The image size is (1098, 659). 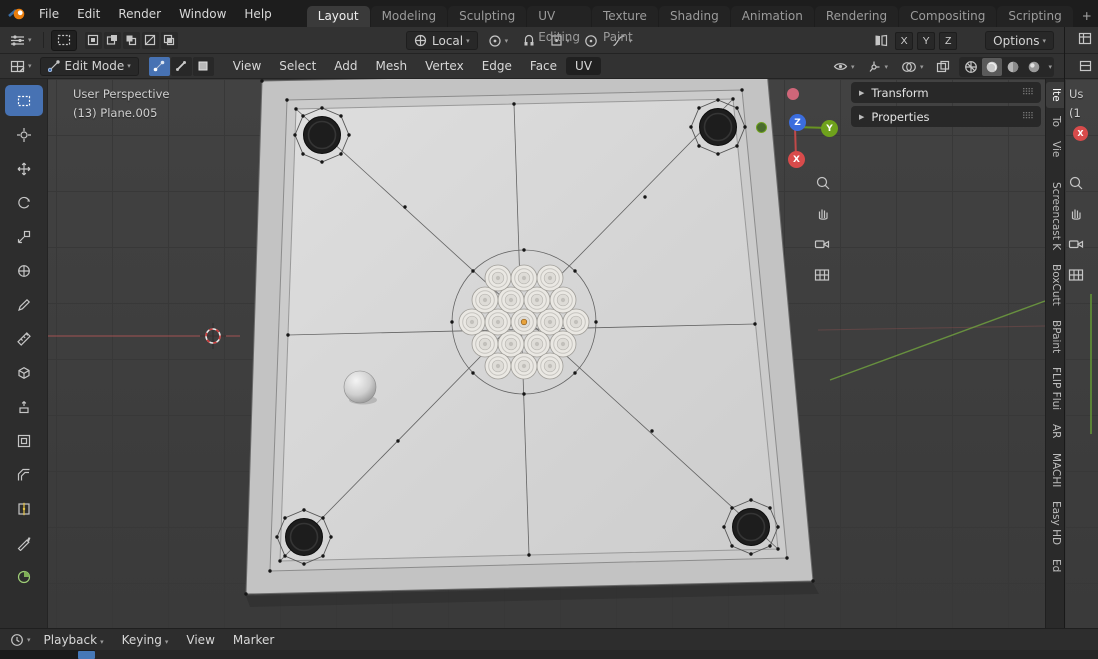 What do you see at coordinates (1055, 388) in the screenshot?
I see `sidebar-tab-flip-fluids: FLIP Flui` at bounding box center [1055, 388].